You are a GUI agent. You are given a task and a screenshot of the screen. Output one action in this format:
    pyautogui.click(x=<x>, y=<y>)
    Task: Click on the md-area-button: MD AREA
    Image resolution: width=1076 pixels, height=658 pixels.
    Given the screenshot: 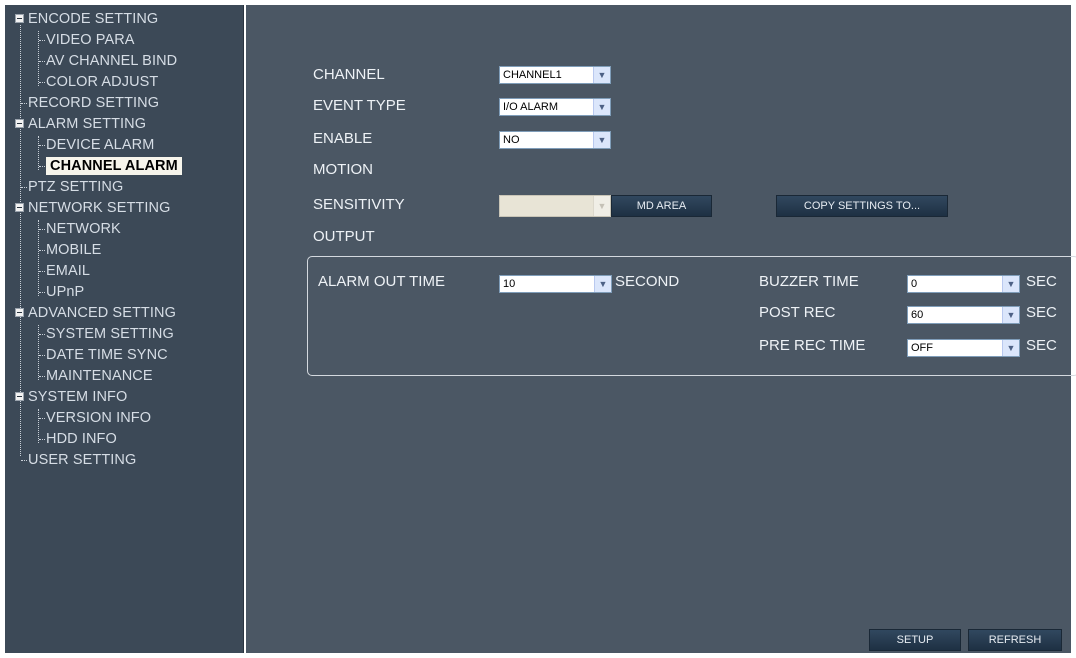 What is the action you would take?
    pyautogui.click(x=661, y=206)
    